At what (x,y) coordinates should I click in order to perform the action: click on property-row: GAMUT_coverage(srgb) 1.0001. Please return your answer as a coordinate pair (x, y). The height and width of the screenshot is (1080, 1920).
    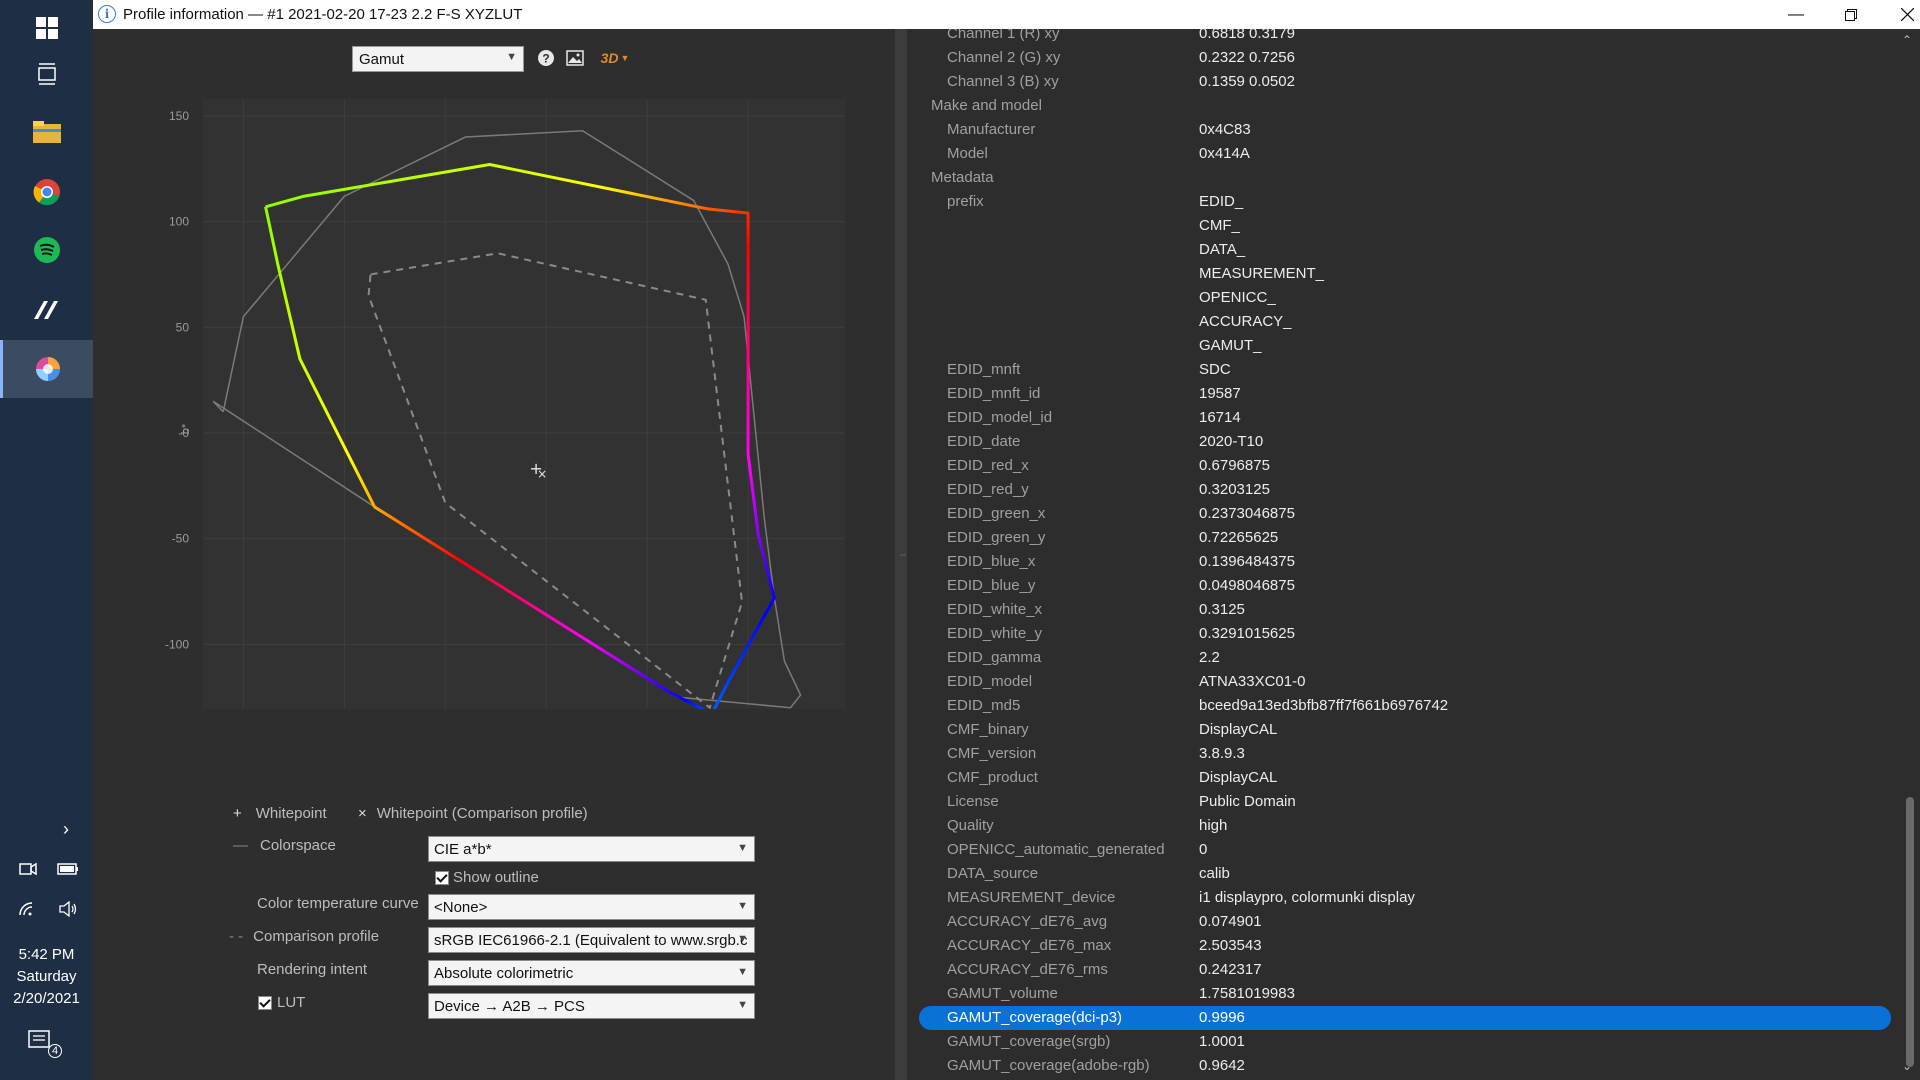
    Looking at the image, I should click on (1405, 1042).